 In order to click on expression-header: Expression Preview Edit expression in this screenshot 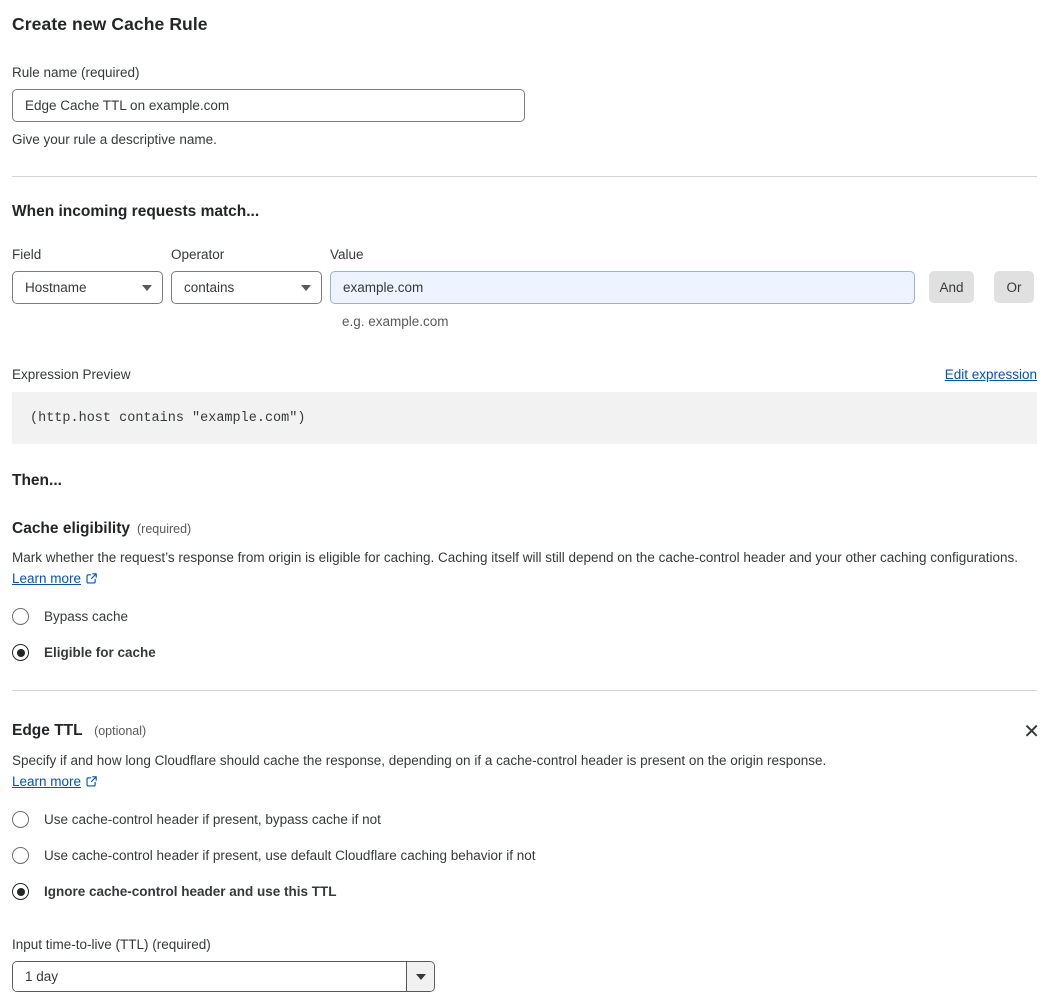, I will do `click(524, 374)`.